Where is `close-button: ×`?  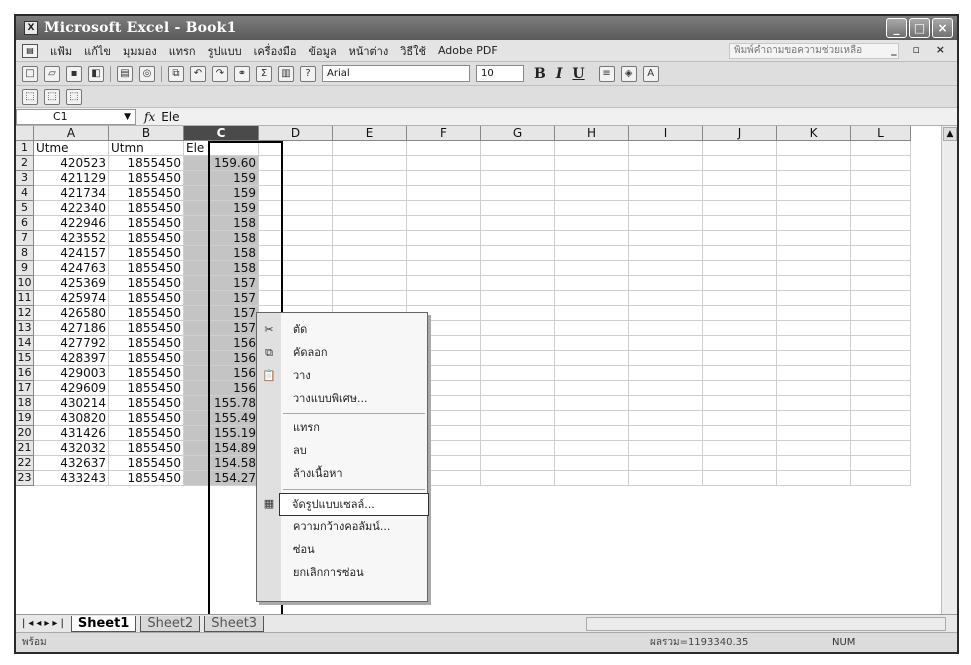 close-button: × is located at coordinates (942, 28).